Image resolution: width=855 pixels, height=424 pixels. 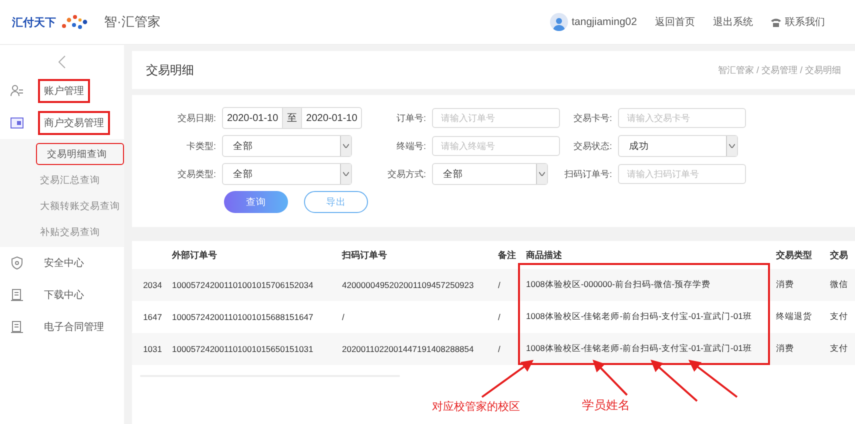 I want to click on avatar-icon, so click(x=559, y=22).